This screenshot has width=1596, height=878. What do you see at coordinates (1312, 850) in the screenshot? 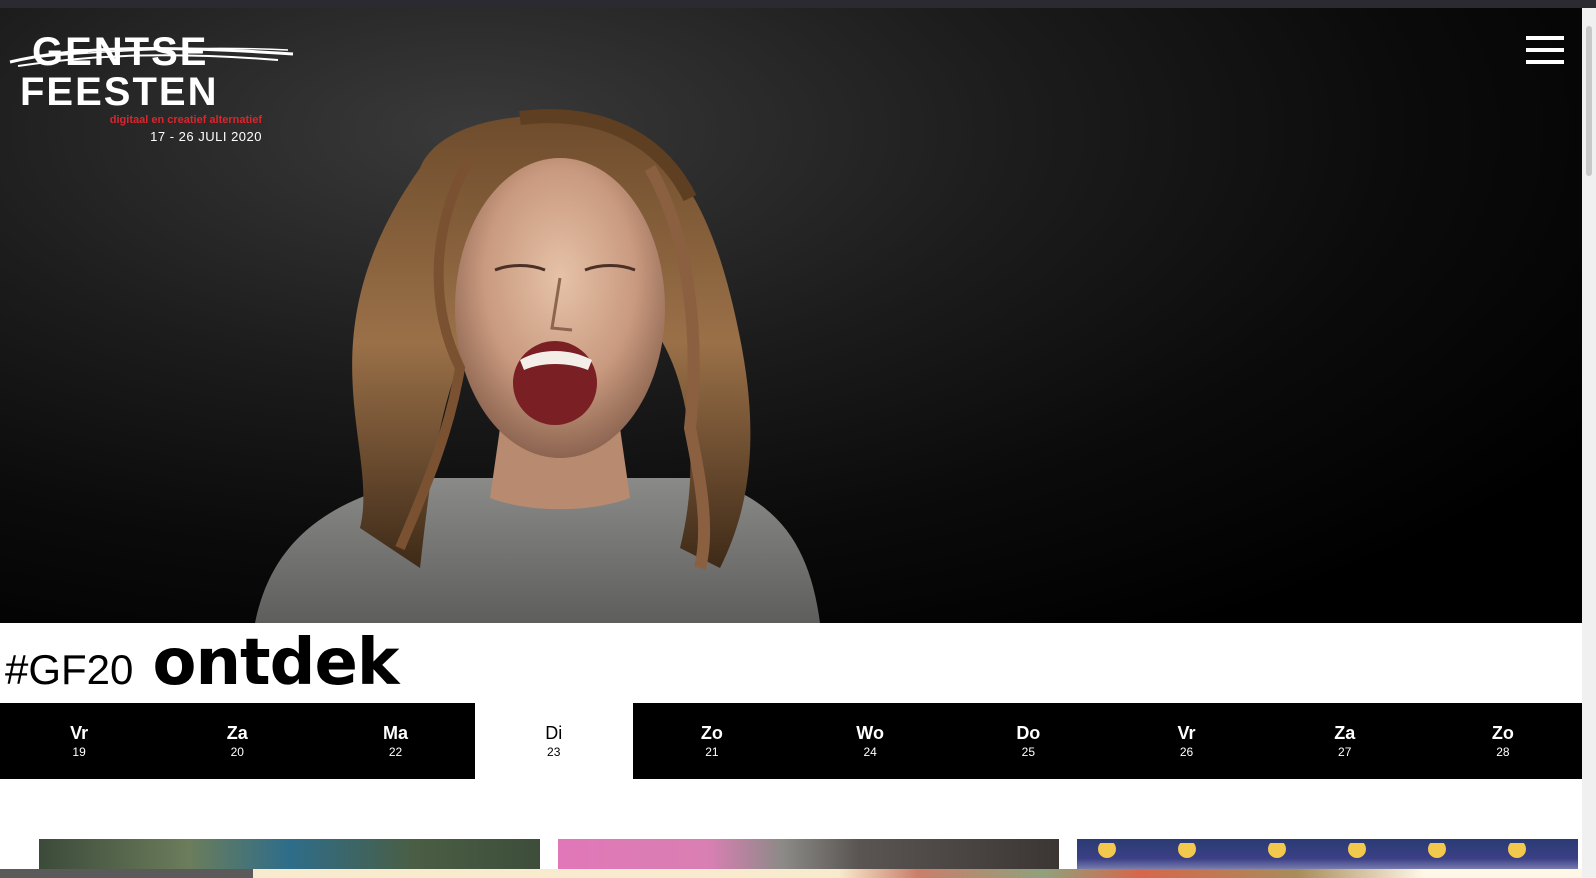
I see `lightbulbs-decoration` at bounding box center [1312, 850].